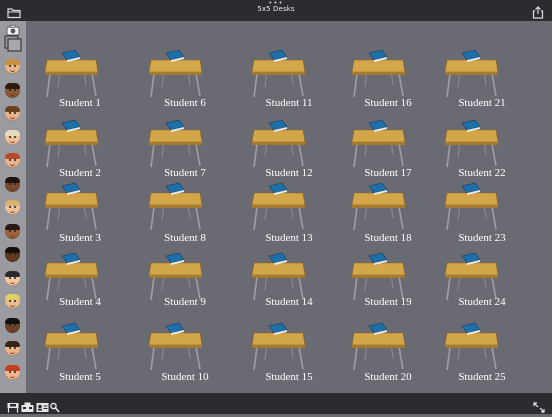 The image size is (552, 417). Describe the element at coordinates (289, 377) in the screenshot. I see `desk-label: Student 15` at that location.